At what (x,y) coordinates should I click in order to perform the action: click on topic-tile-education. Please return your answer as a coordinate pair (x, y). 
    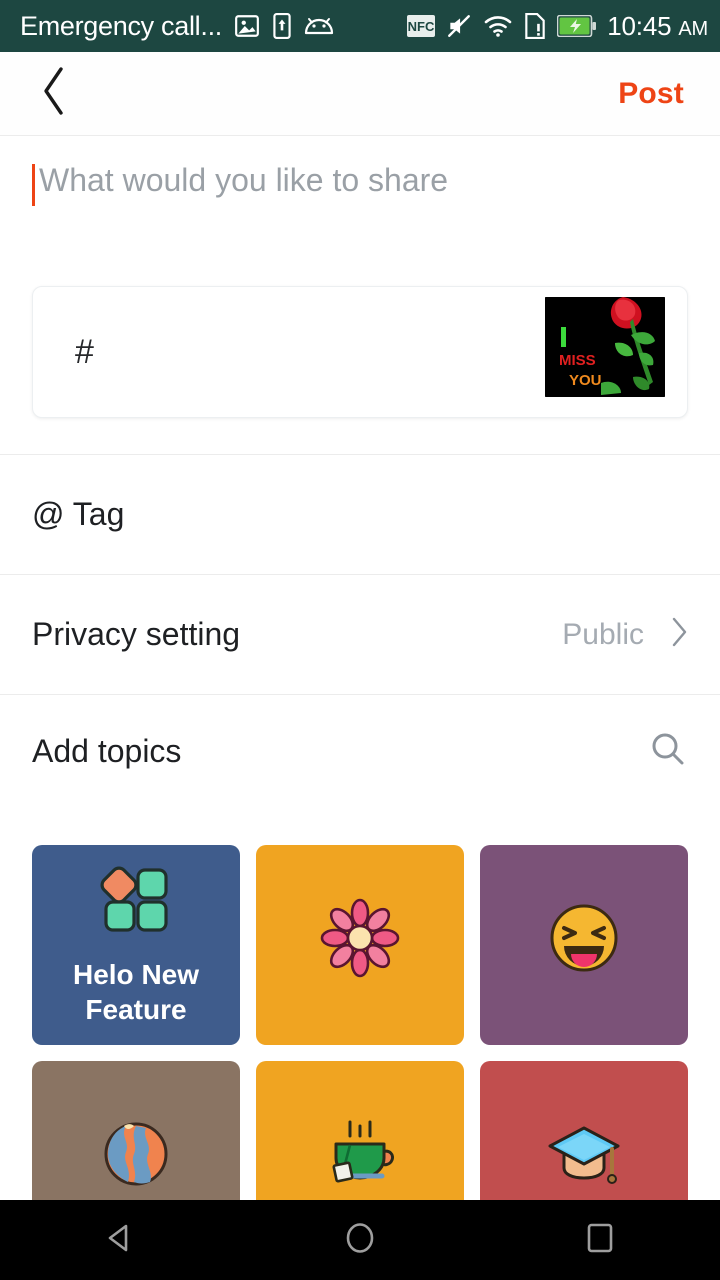
    Looking at the image, I should click on (584, 1130).